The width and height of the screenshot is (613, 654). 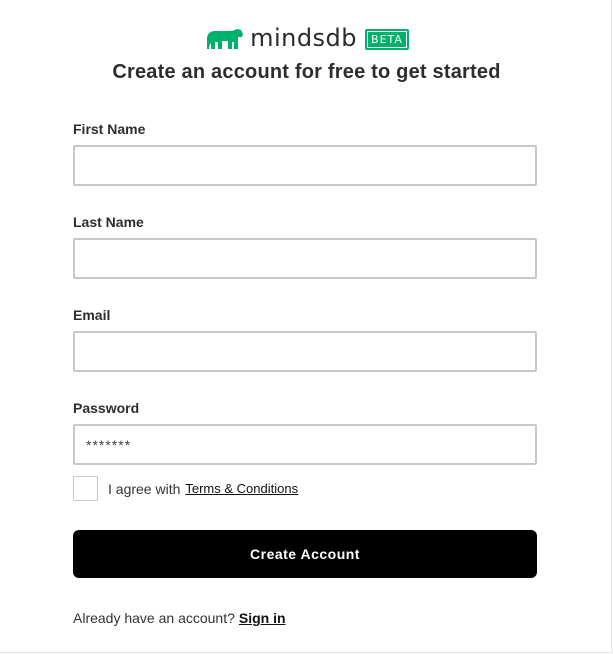 I want to click on password-label: Password, so click(x=106, y=408).